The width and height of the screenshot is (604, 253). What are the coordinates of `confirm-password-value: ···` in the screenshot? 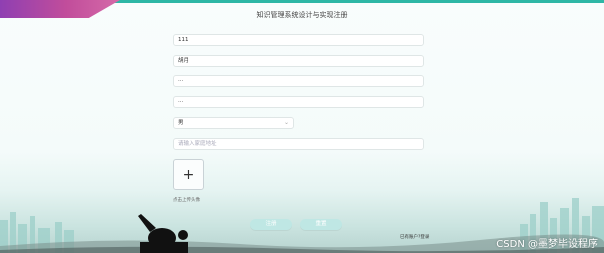 It's located at (181, 102).